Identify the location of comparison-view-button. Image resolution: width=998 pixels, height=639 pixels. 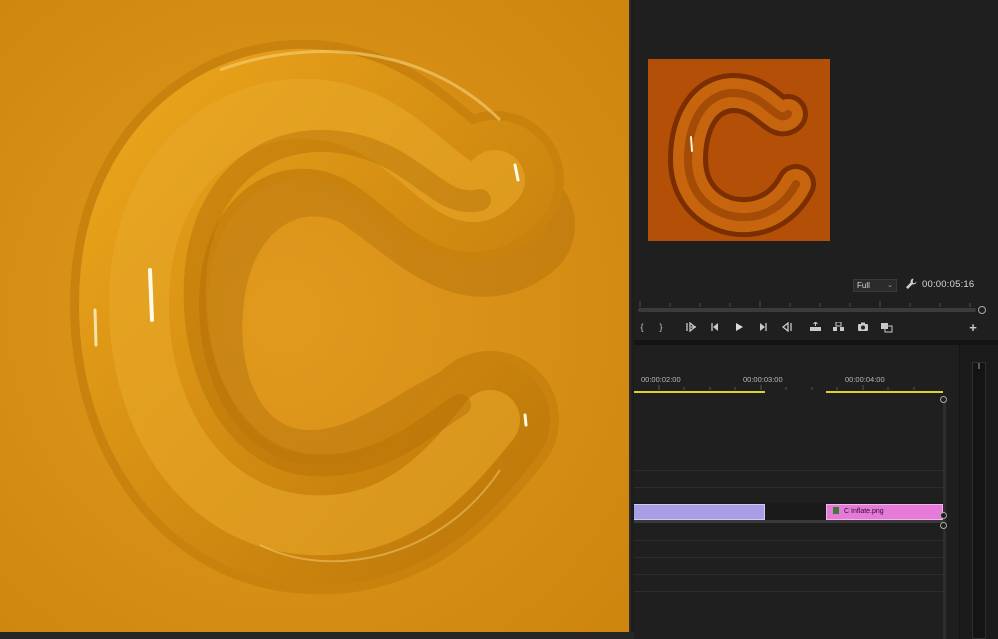
(886, 327).